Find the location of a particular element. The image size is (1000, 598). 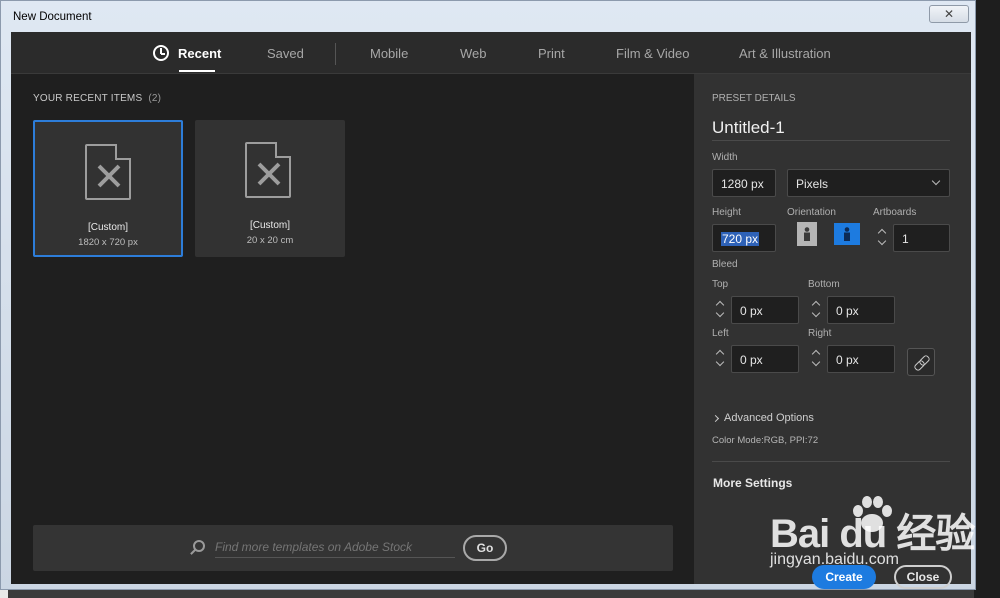

height-input: 720 px is located at coordinates (744, 238).